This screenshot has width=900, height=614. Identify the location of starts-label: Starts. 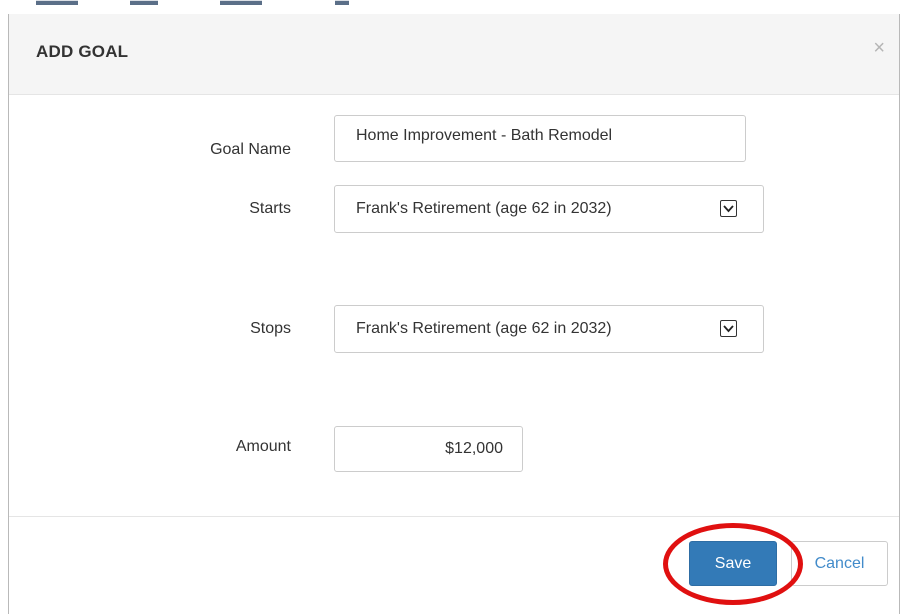
(270, 208).